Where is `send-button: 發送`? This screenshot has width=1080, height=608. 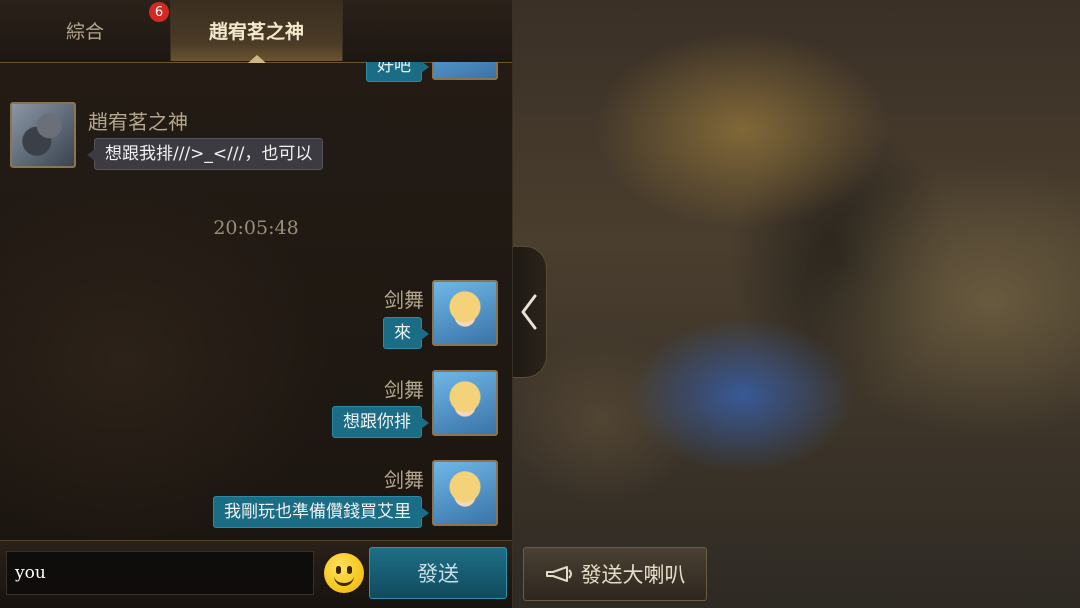 send-button: 發送 is located at coordinates (438, 573).